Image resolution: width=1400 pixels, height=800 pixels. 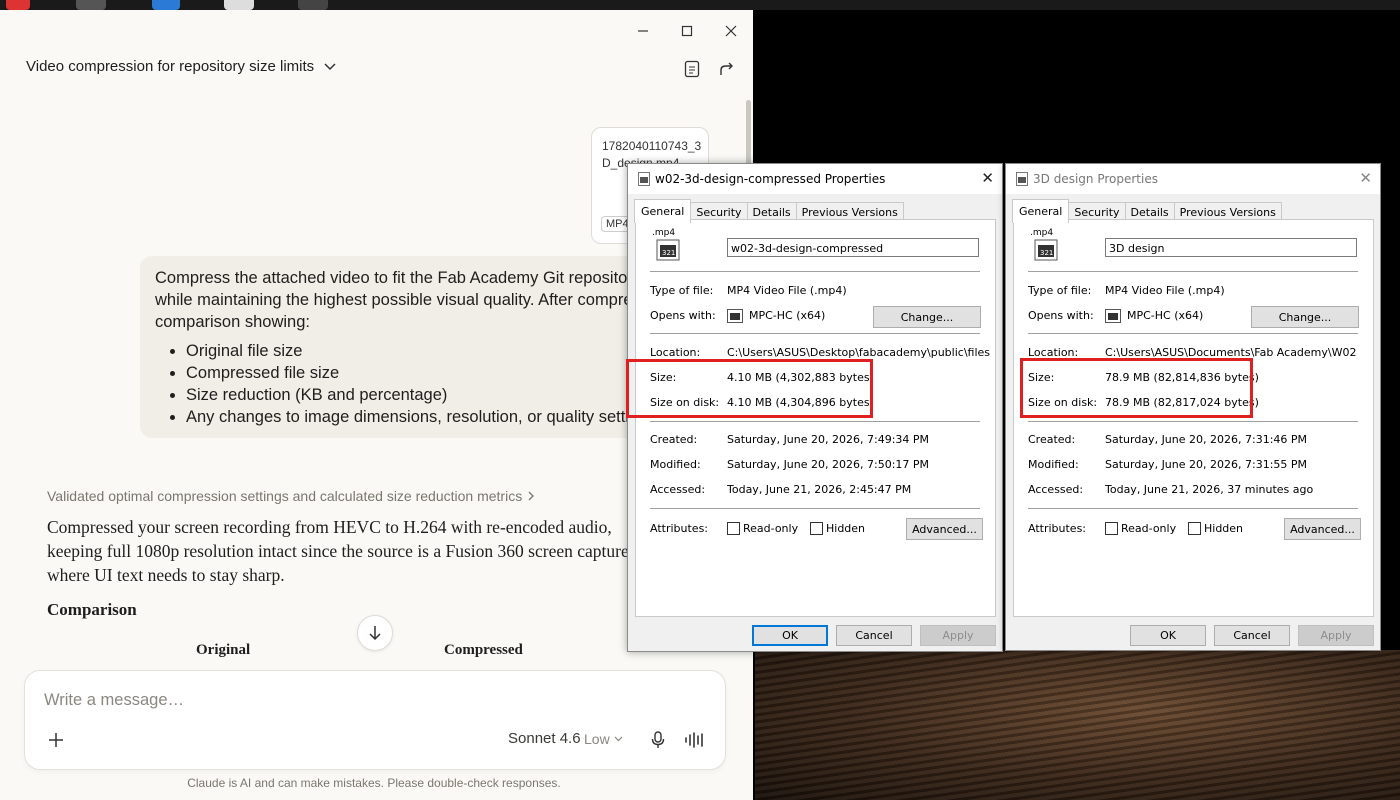 What do you see at coordinates (375, 720) in the screenshot?
I see `message-composer: Write a message… Sonnet 4.6 Low` at bounding box center [375, 720].